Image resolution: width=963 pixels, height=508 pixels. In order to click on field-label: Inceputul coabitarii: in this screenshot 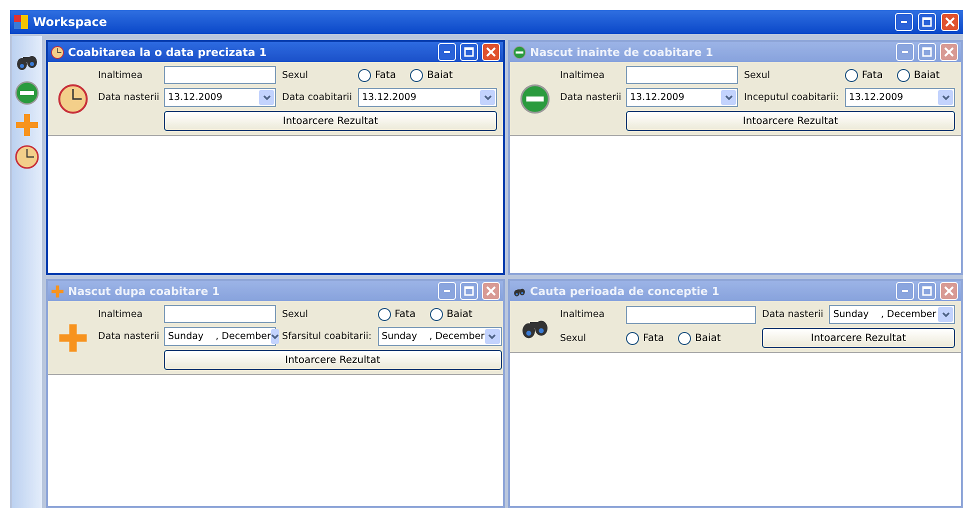, I will do `click(791, 97)`.